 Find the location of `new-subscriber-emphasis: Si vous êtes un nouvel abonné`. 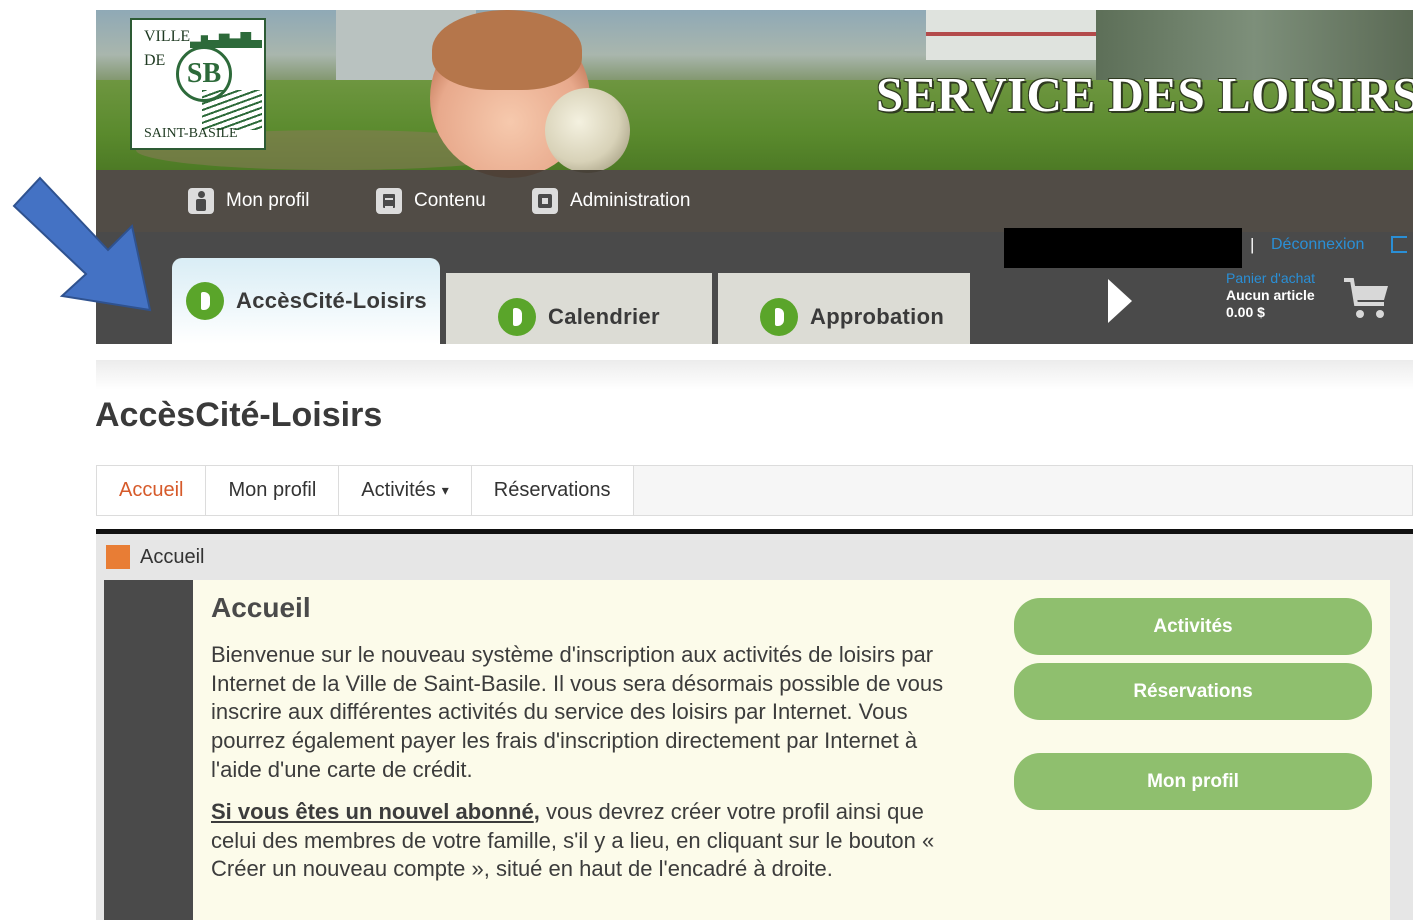

new-subscriber-emphasis: Si vous êtes un nouvel abonné is located at coordinates (372, 811).